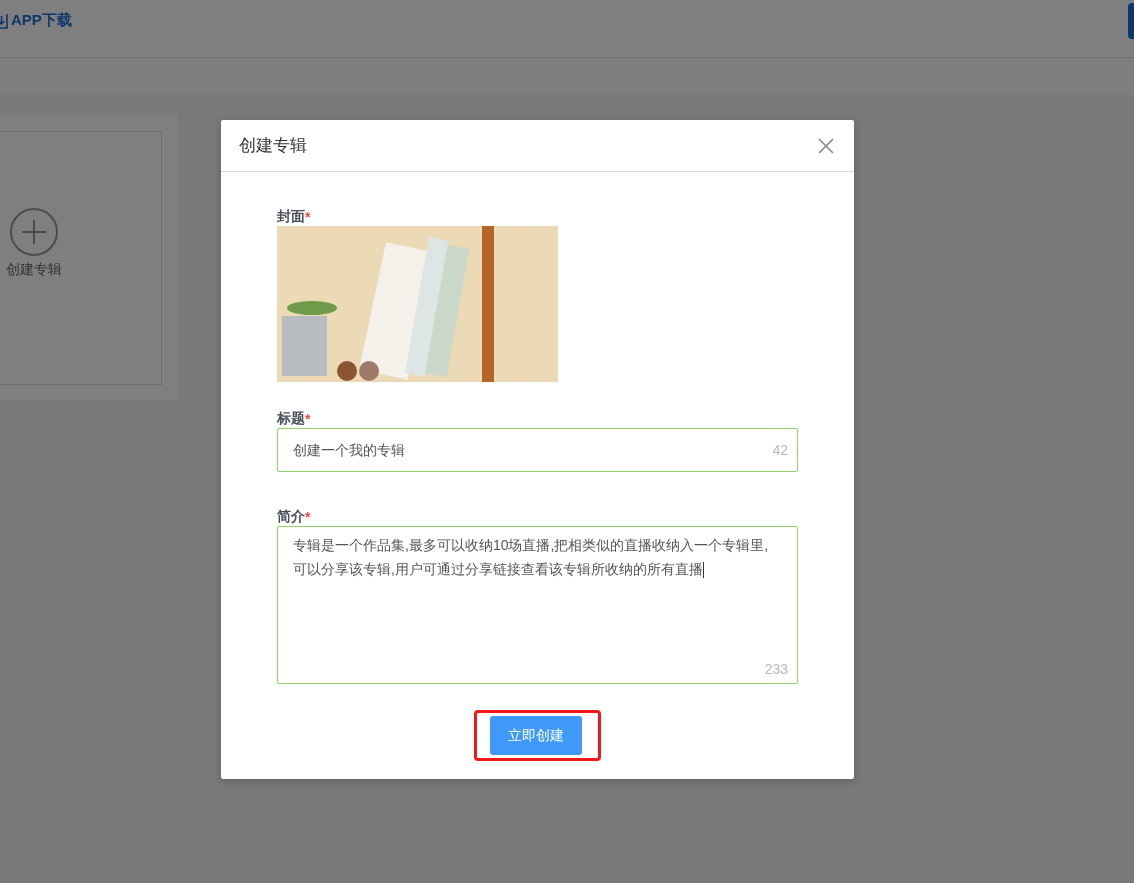 Image resolution: width=1134 pixels, height=883 pixels. What do you see at coordinates (417, 304) in the screenshot?
I see `photo-placeholder` at bounding box center [417, 304].